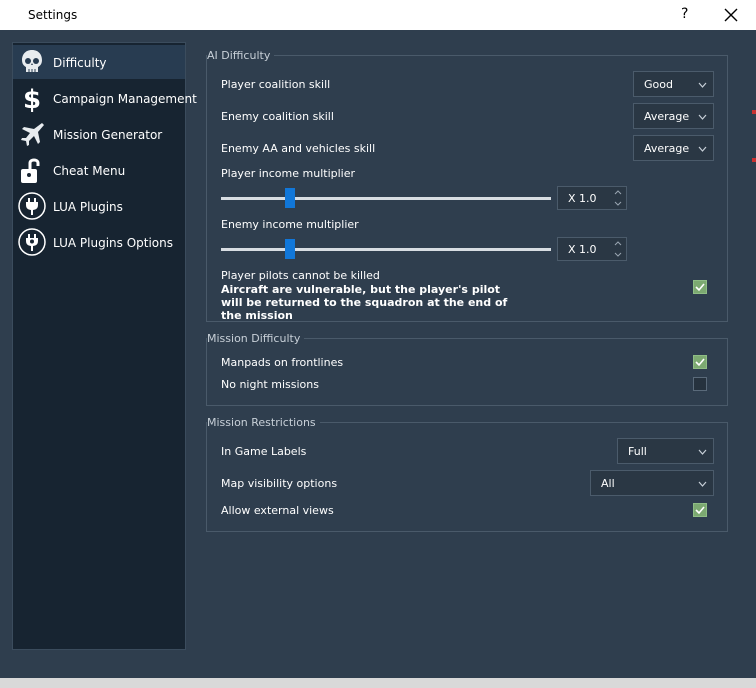  I want to click on no-night-missions-checkbox, so click(700, 384).